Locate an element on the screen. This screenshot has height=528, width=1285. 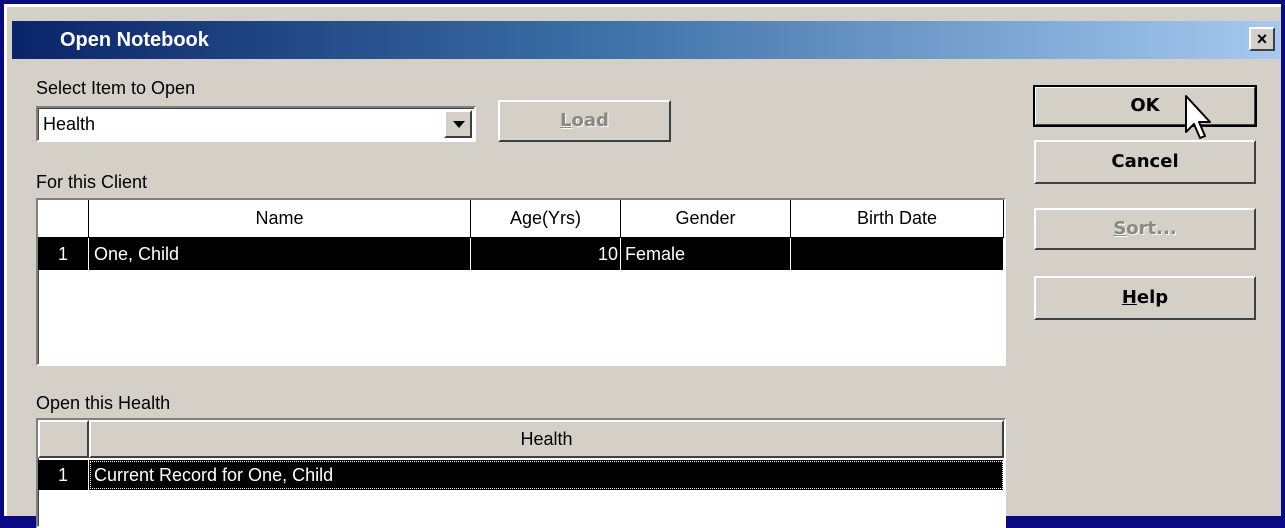
column-header-name: Name is located at coordinates (280, 219).